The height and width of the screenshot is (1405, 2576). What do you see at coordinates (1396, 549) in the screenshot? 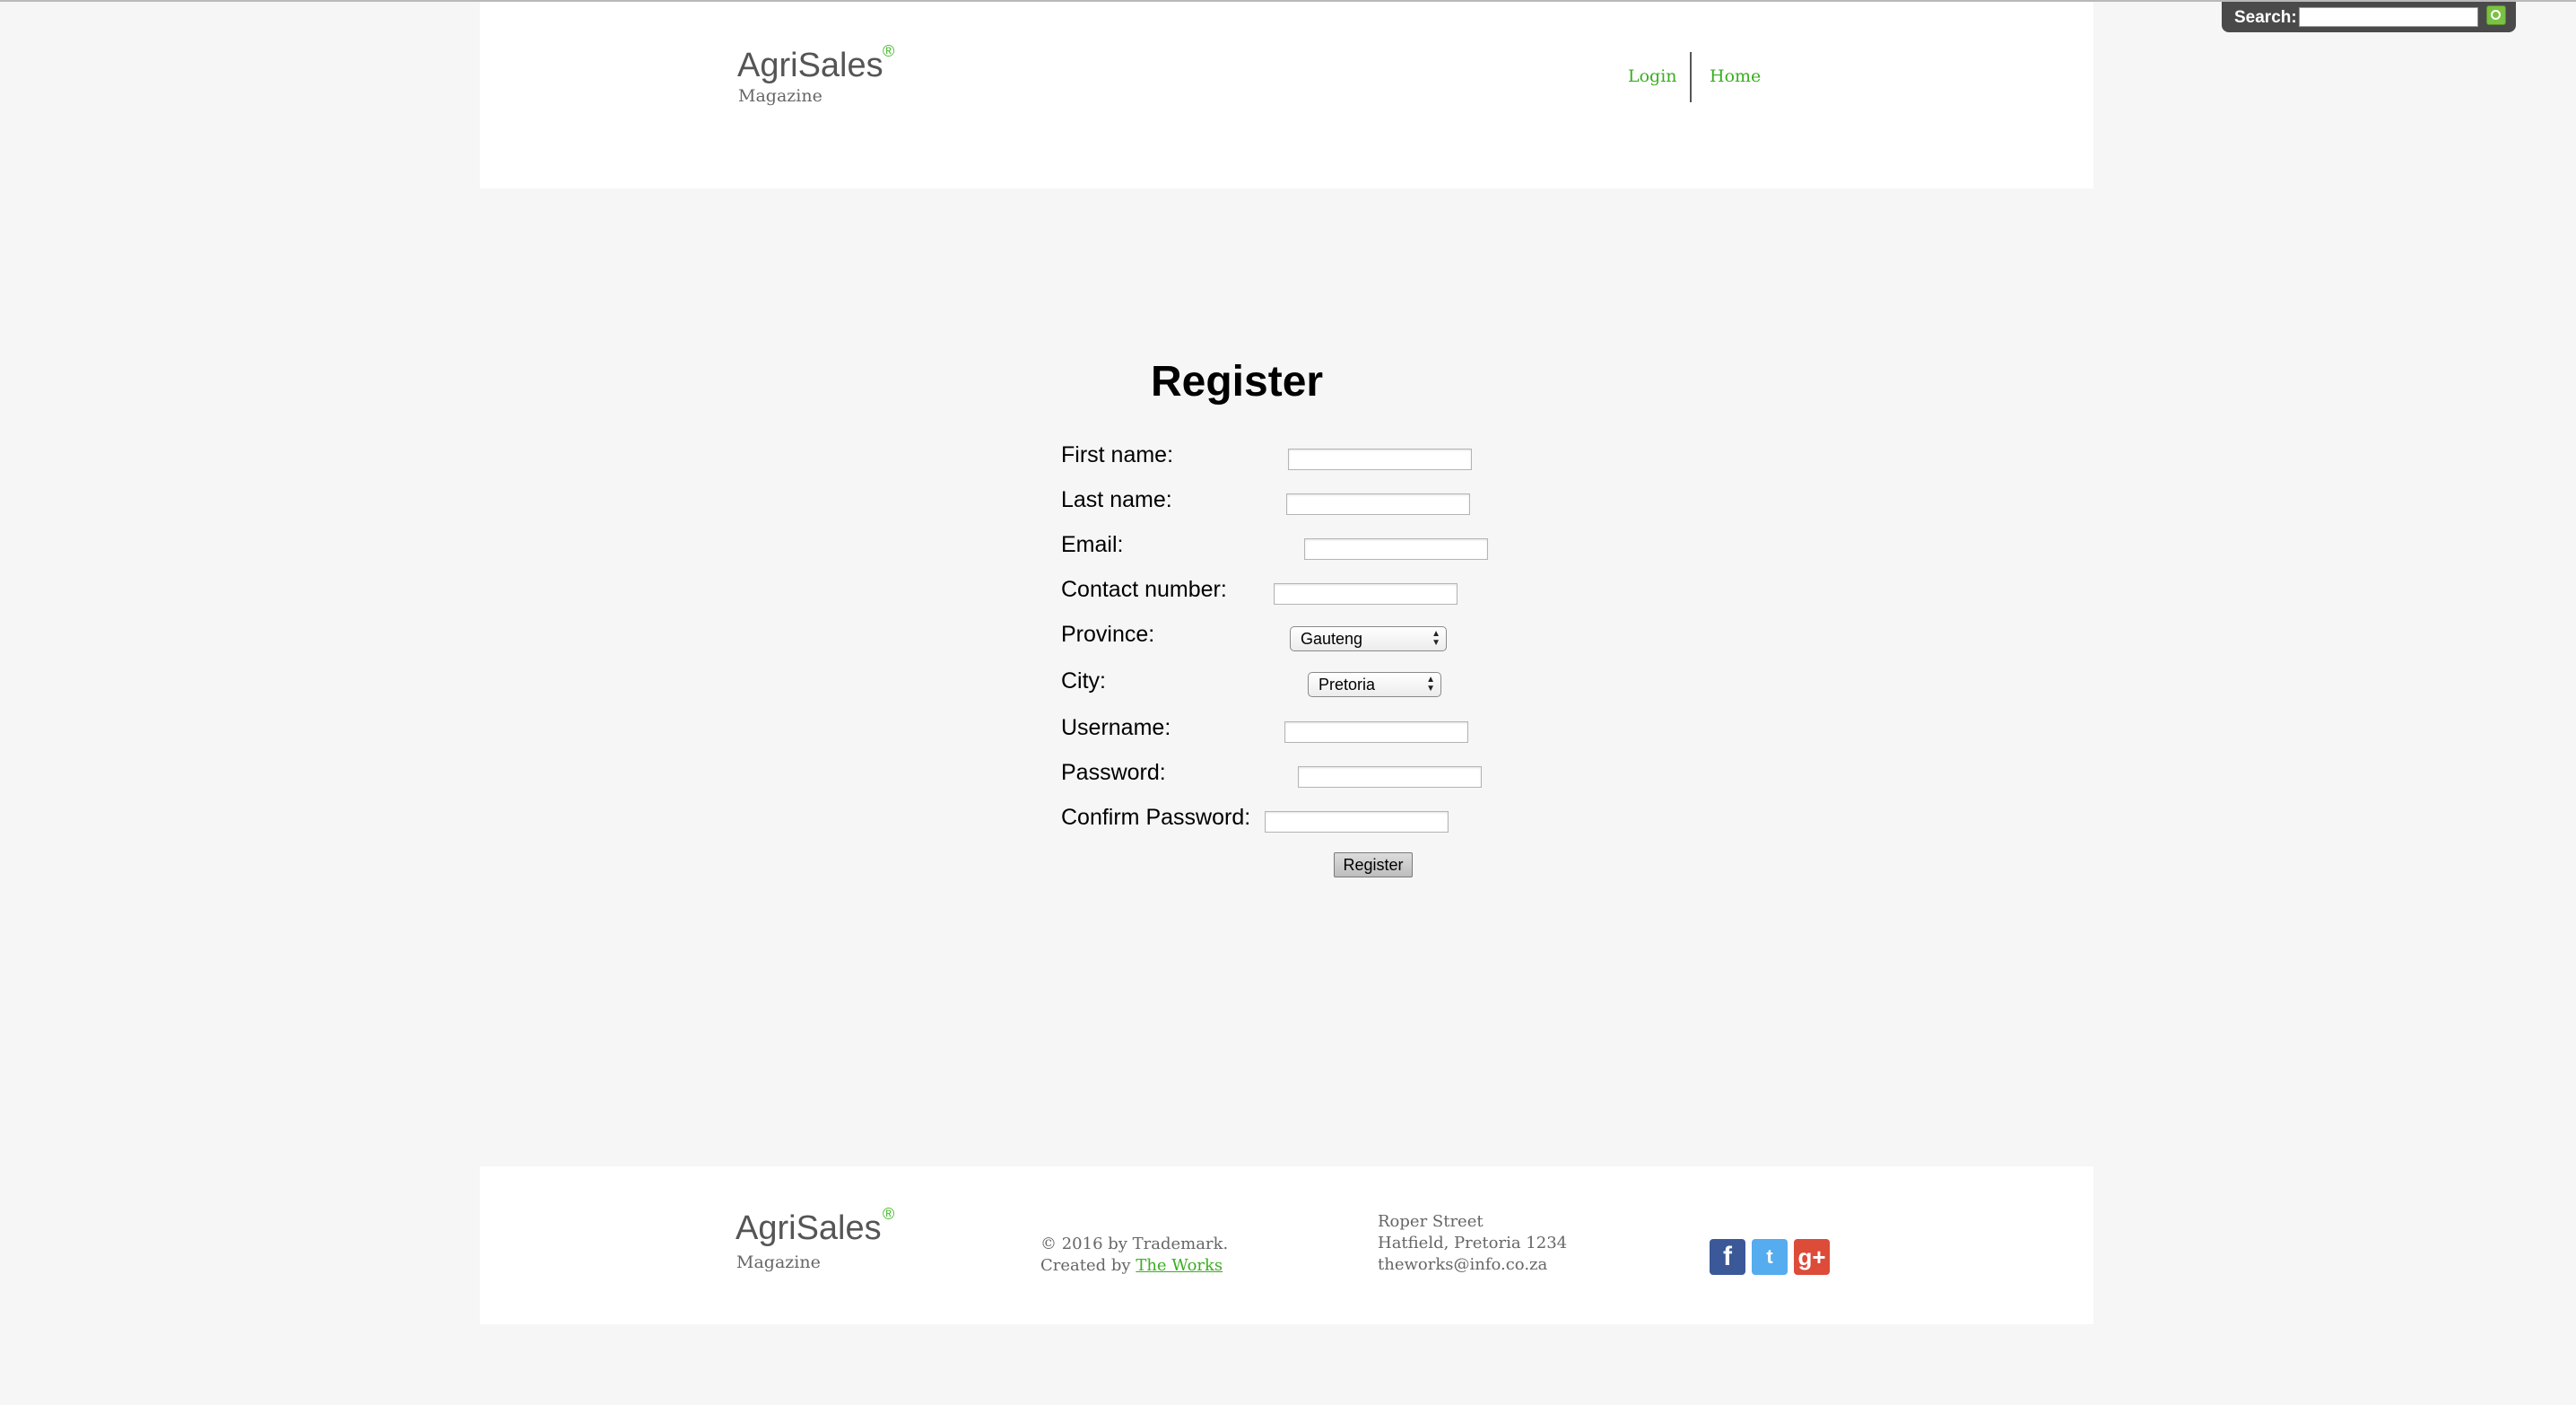
I see `email-field` at bounding box center [1396, 549].